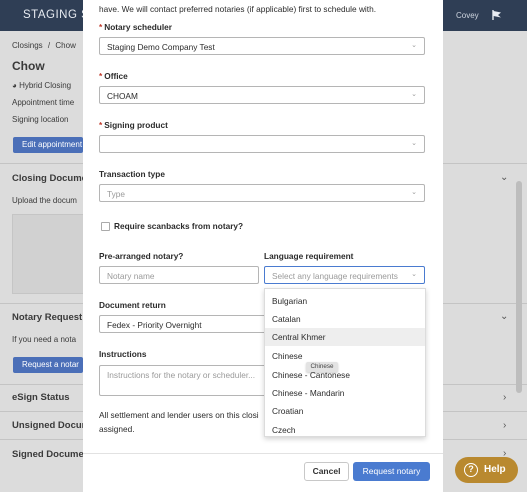 This screenshot has width=527, height=492. Describe the element at coordinates (116, 194) in the screenshot. I see `transaction-type-placeholder: Type` at that location.